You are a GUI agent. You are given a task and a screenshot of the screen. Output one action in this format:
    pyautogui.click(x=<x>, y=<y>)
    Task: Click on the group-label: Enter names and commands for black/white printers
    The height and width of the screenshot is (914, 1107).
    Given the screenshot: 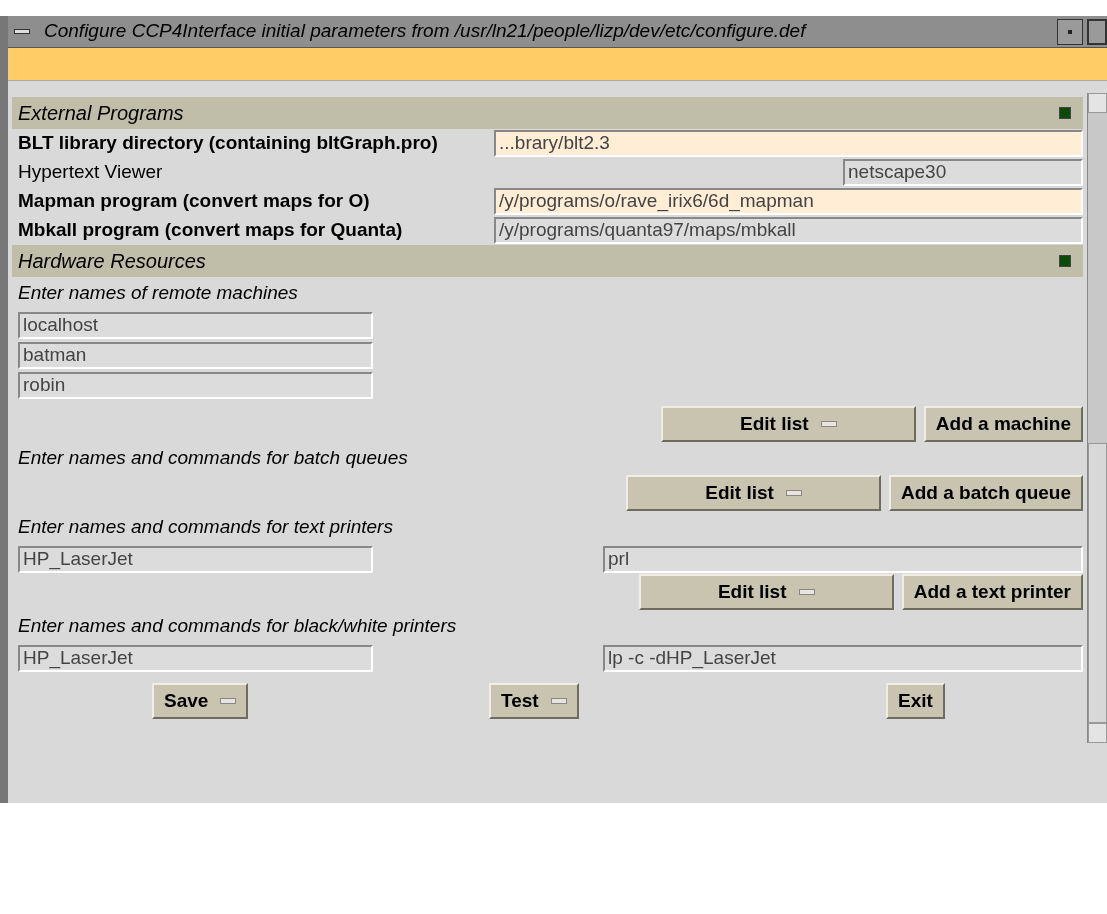 What is the action you would take?
    pyautogui.click(x=238, y=626)
    